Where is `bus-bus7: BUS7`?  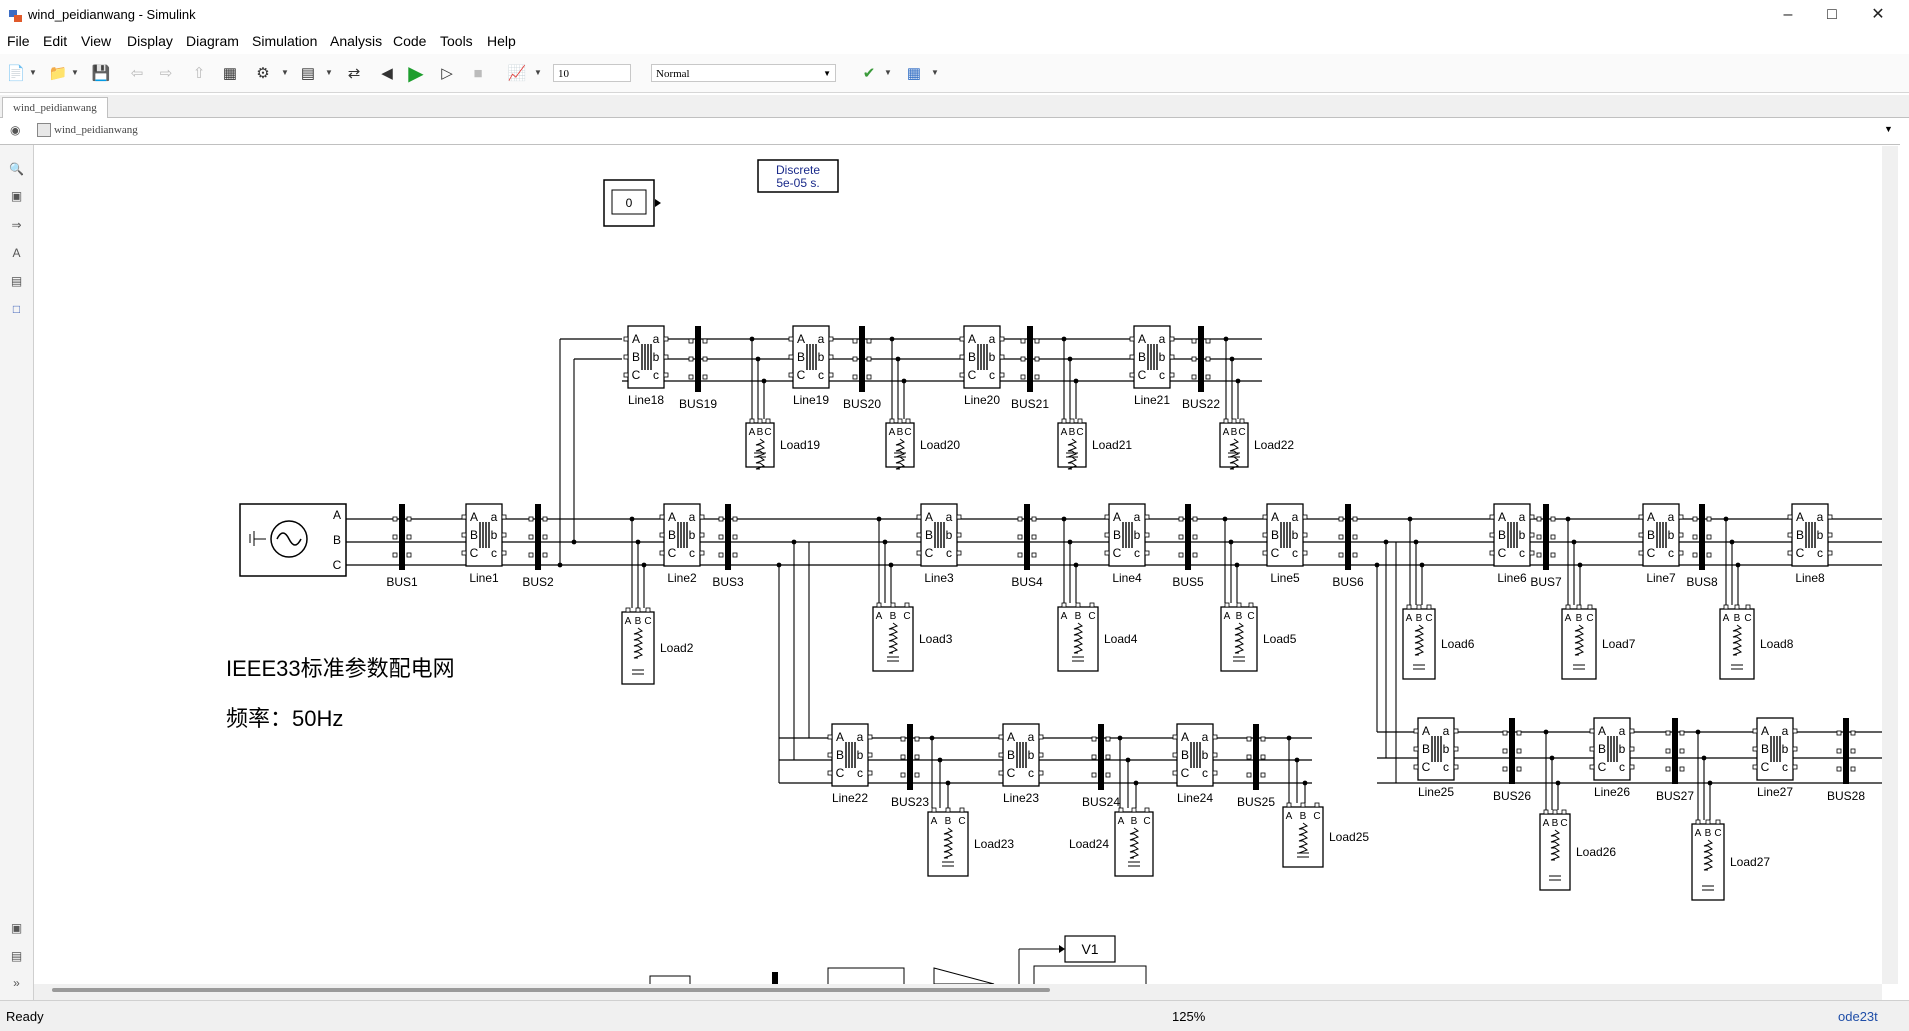
bus-bus7: BUS7 is located at coordinates (1546, 546).